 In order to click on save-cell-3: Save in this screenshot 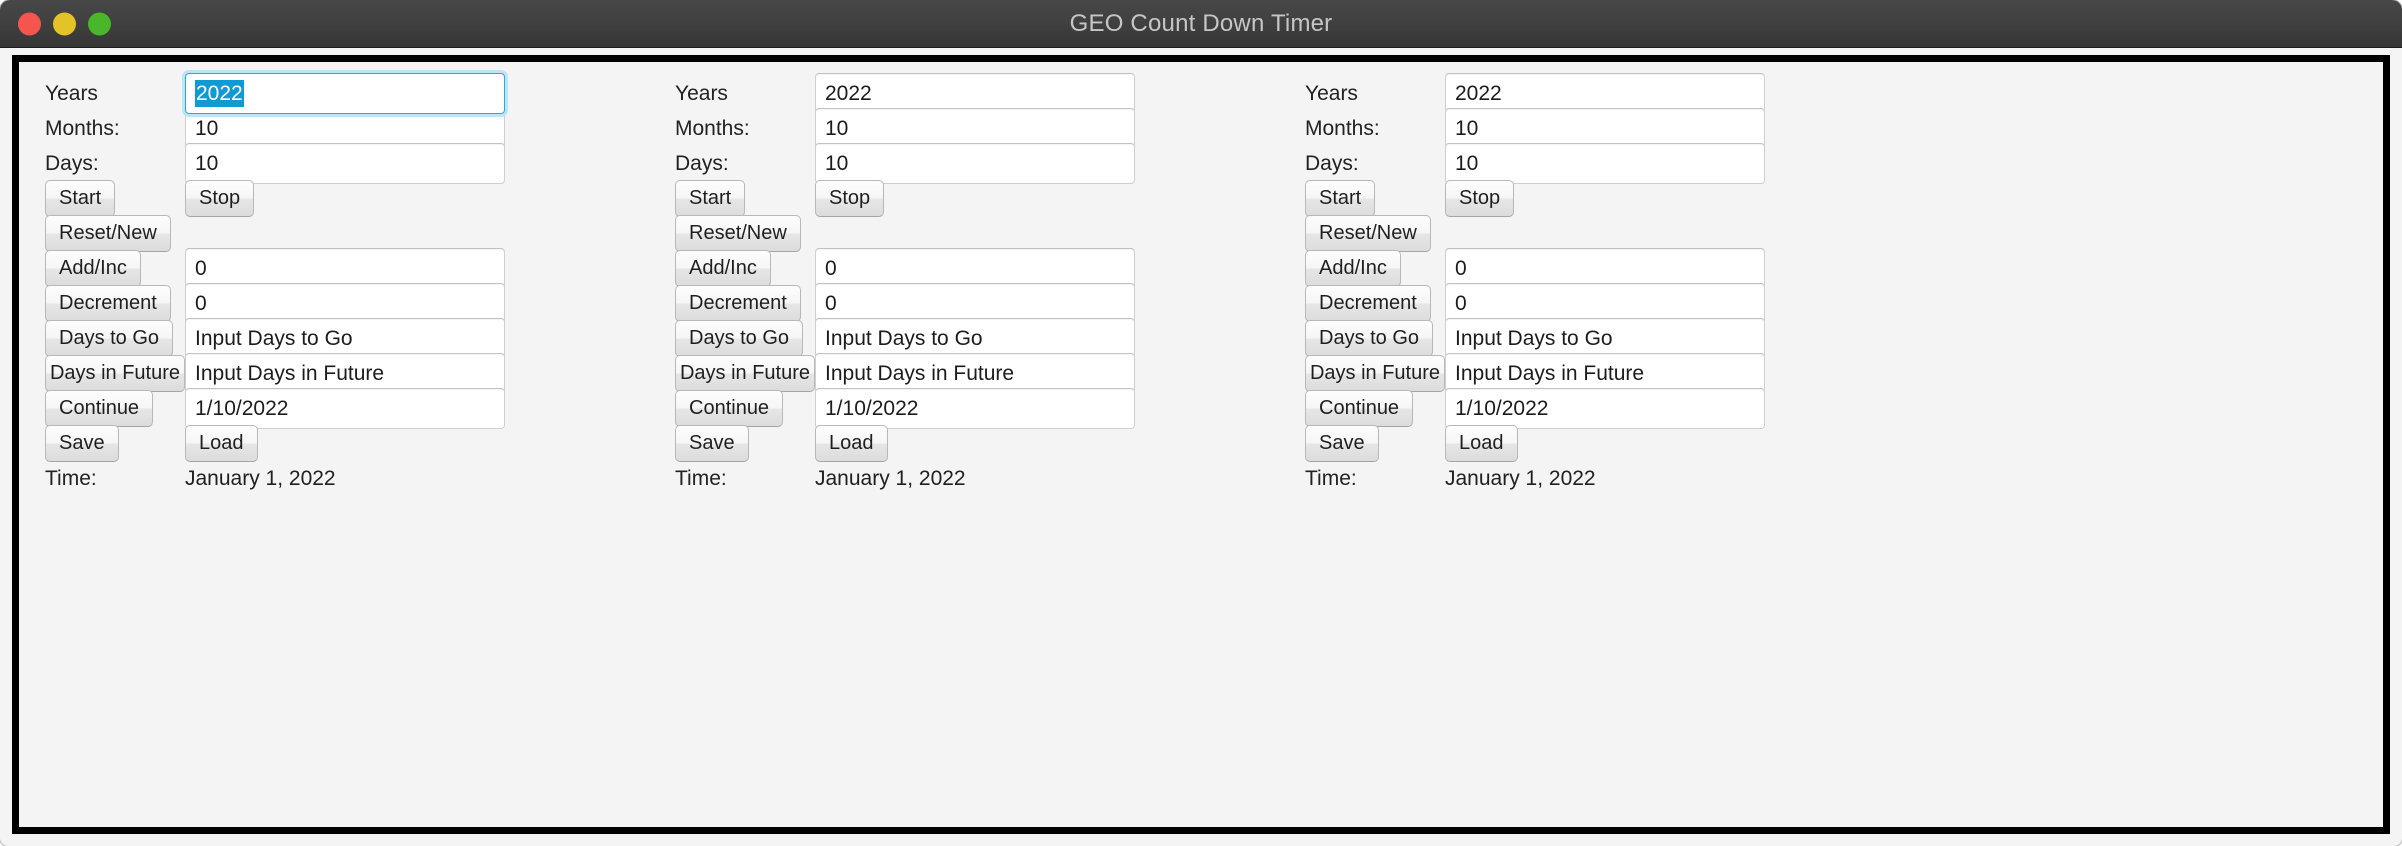, I will do `click(1375, 443)`.